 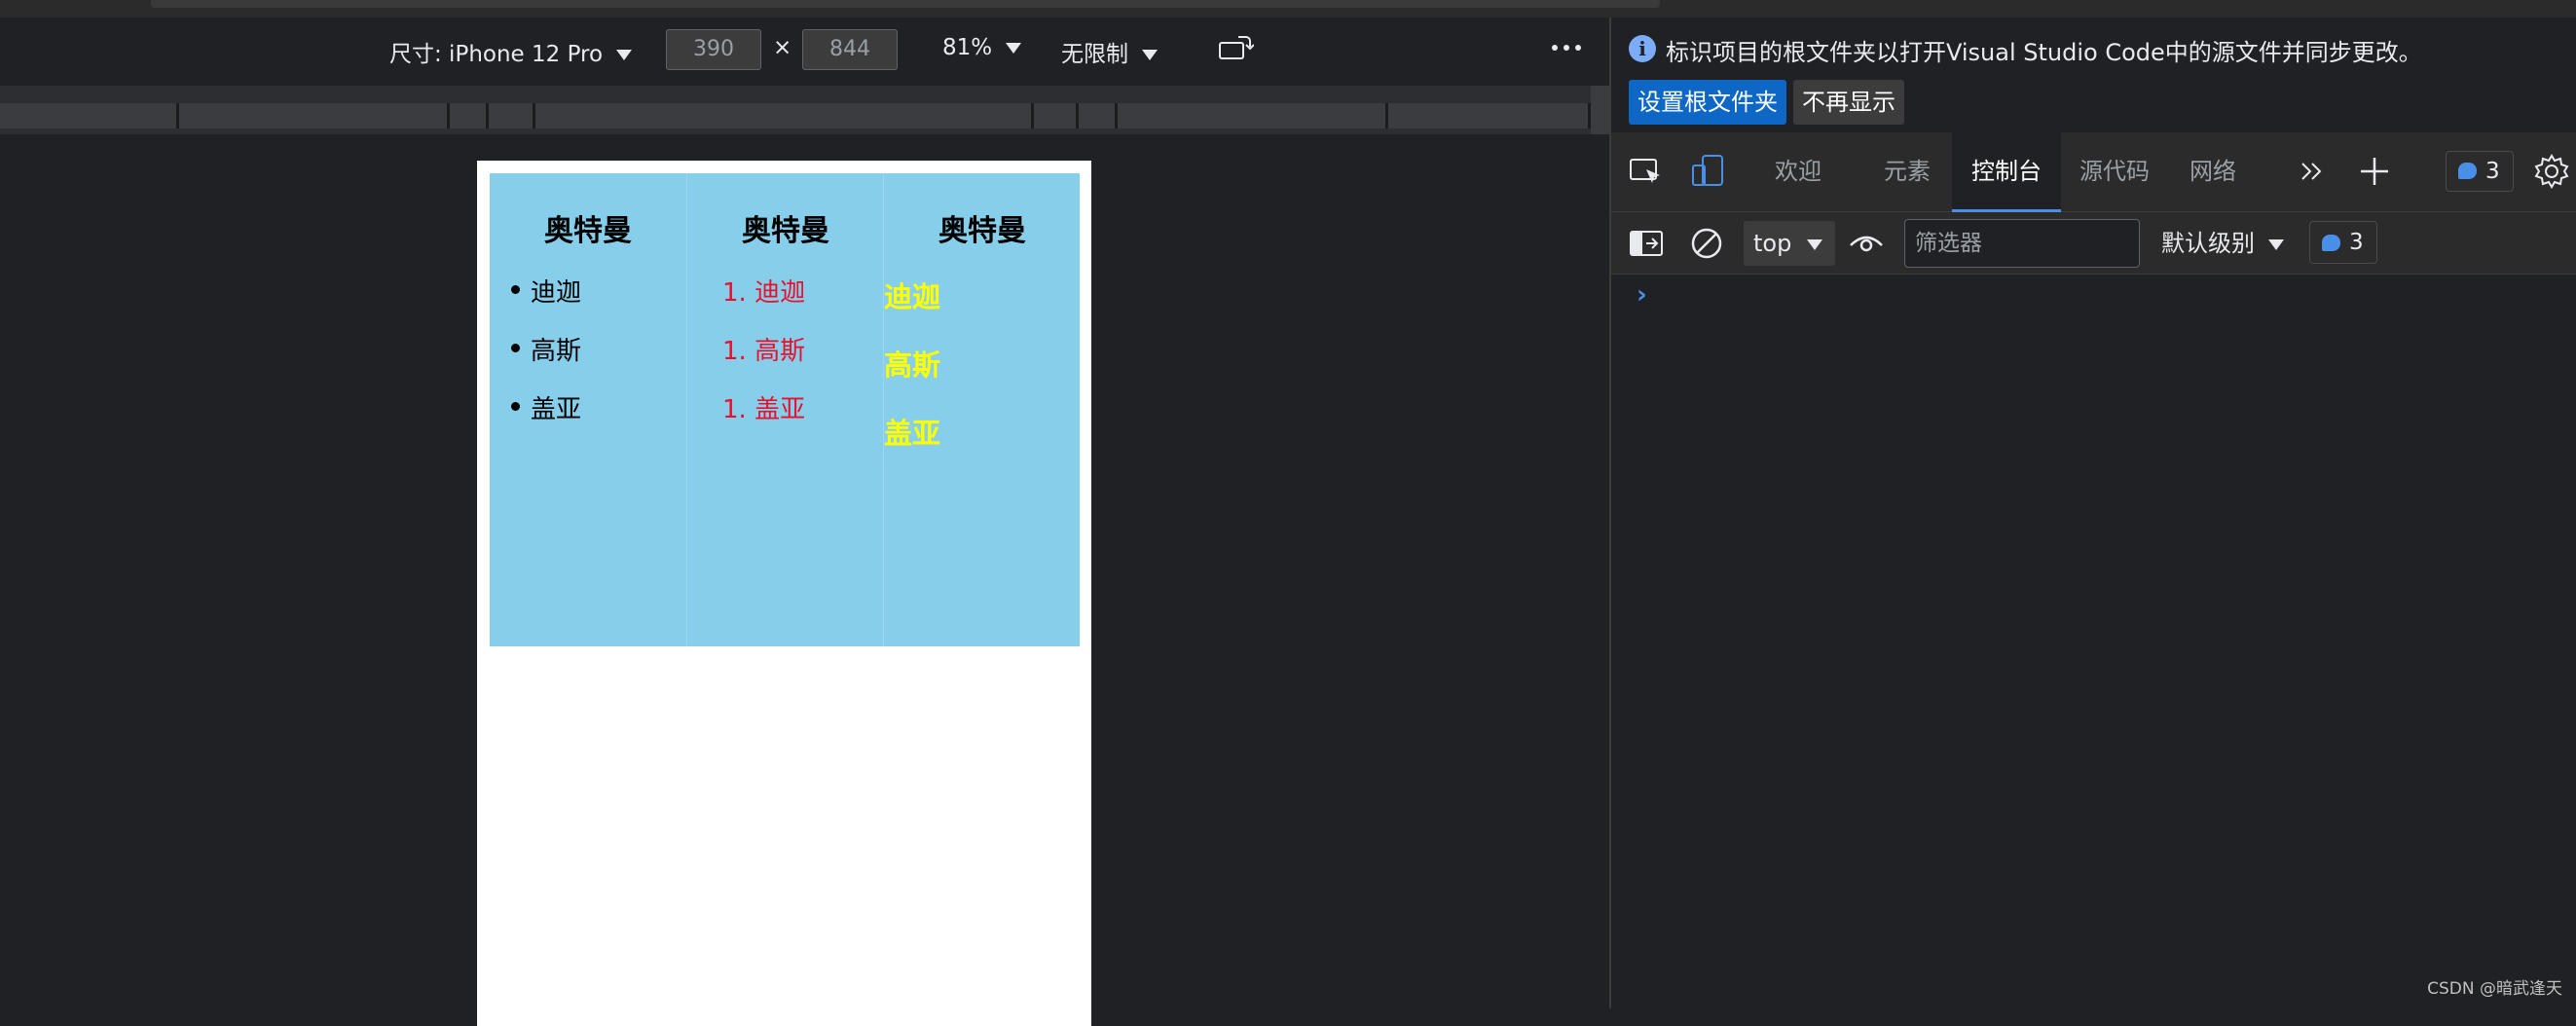 I want to click on context-select: top, so click(x=1789, y=243).